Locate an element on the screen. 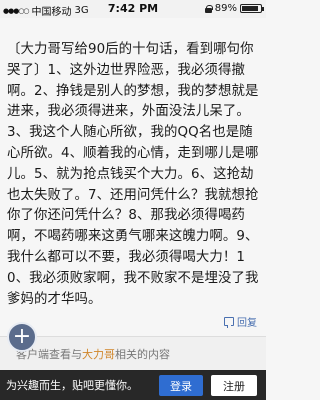  plus-icon: + is located at coordinates (22, 336).